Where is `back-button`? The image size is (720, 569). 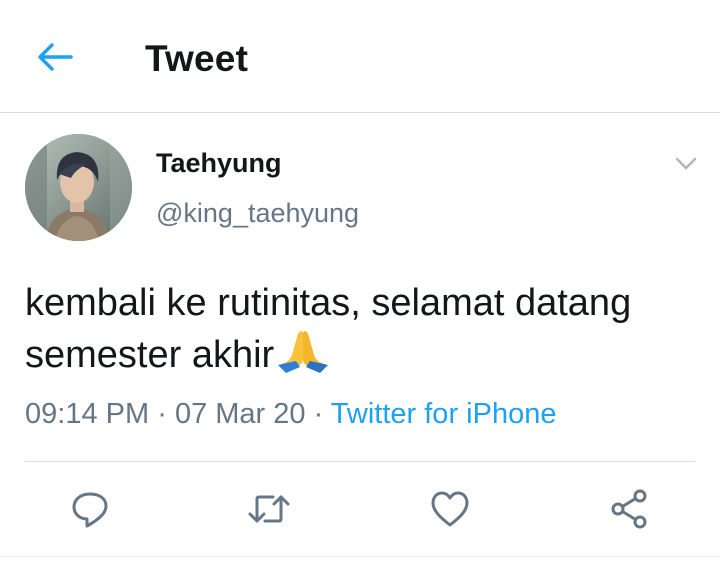
back-button is located at coordinates (55, 57).